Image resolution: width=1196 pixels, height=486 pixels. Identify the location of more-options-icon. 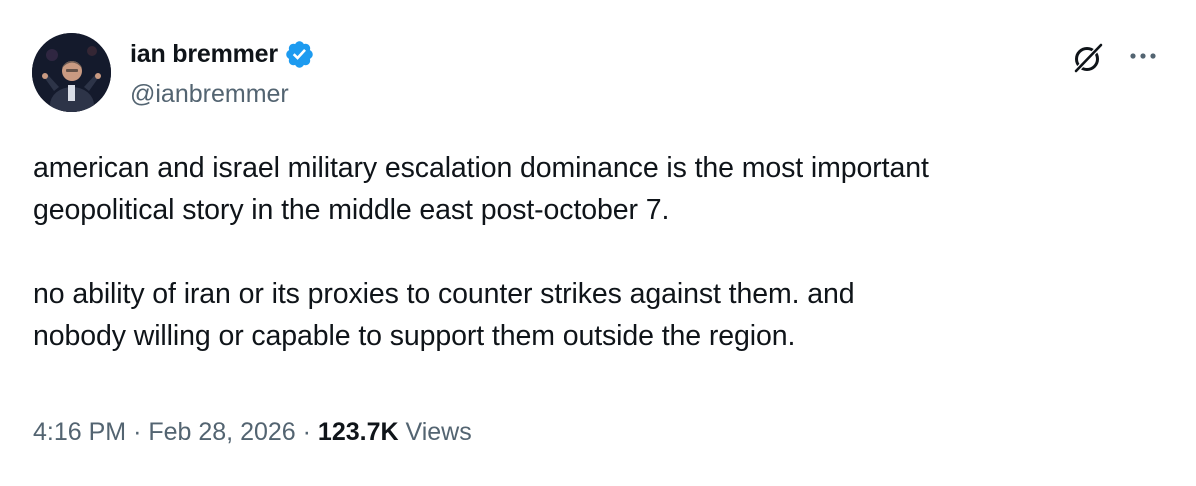
(1143, 56).